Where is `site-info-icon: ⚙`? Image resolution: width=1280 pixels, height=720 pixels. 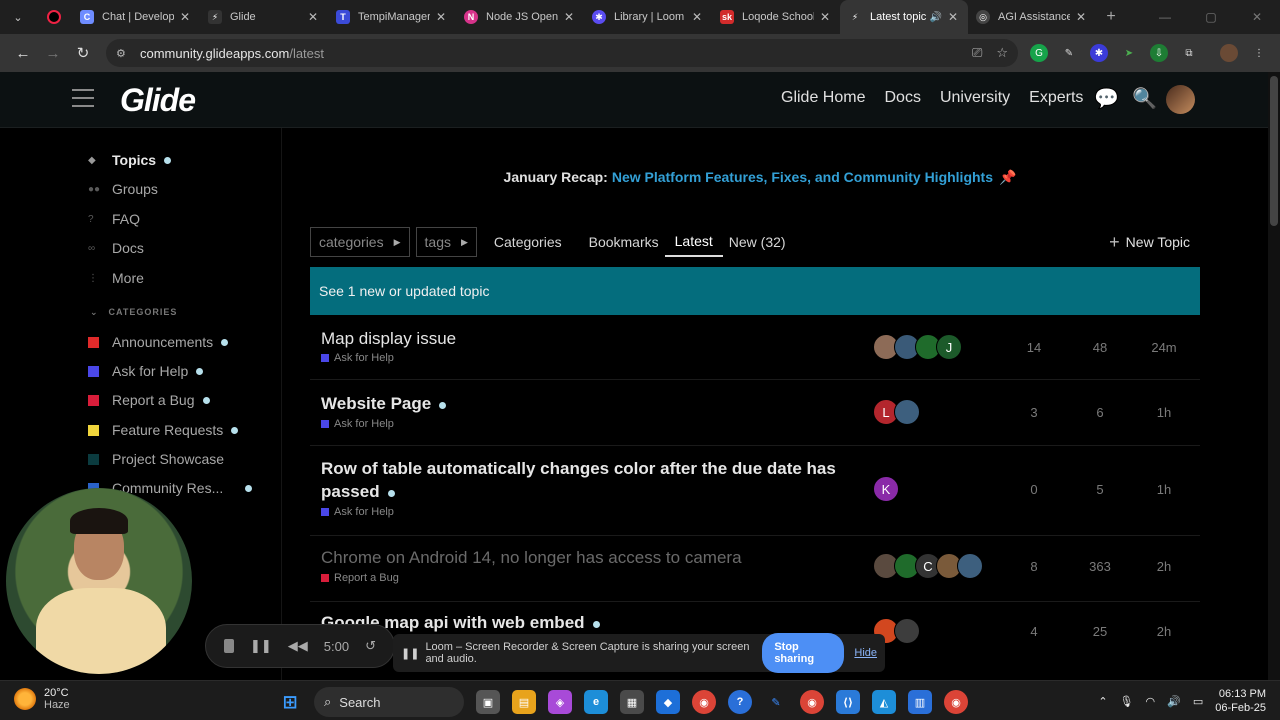
site-info-icon: ⚙ is located at coordinates (124, 53).